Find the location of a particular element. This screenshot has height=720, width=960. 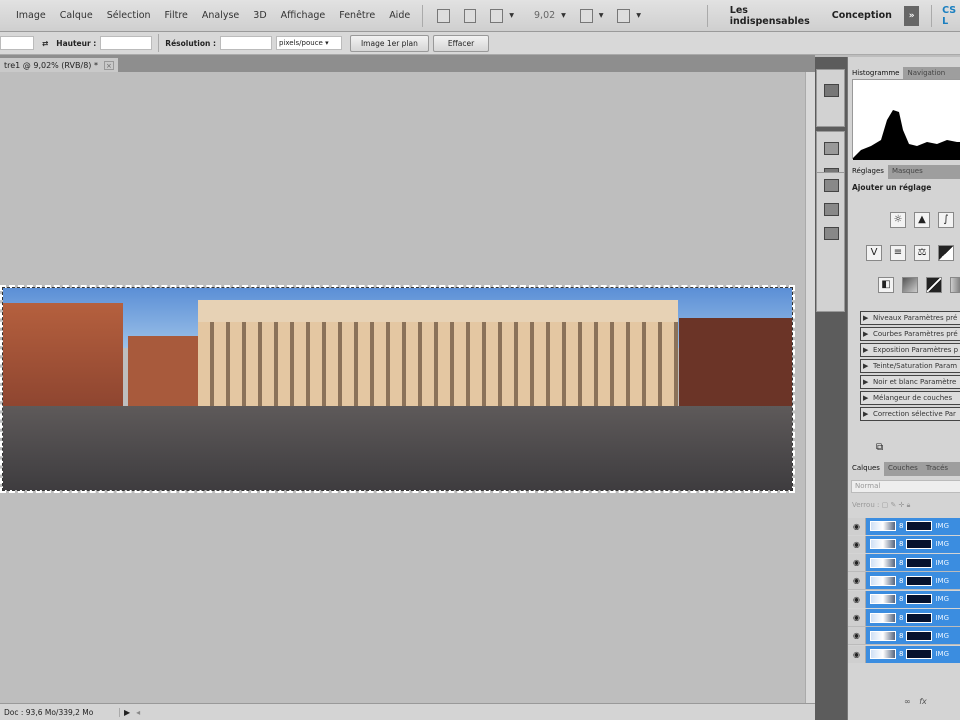

resolution-field is located at coordinates (245, 43).